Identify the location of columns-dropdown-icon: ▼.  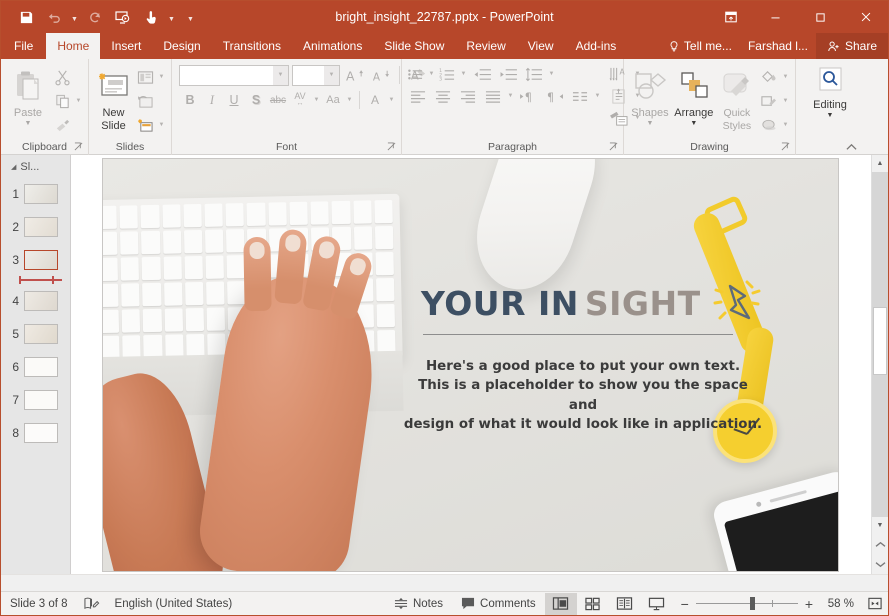
(597, 96).